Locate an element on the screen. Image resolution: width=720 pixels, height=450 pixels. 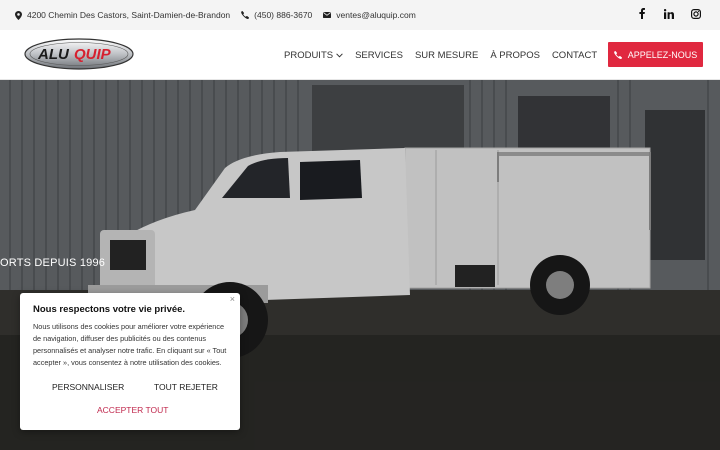
reject-all-button: TOUT REJETER is located at coordinates (186, 387).